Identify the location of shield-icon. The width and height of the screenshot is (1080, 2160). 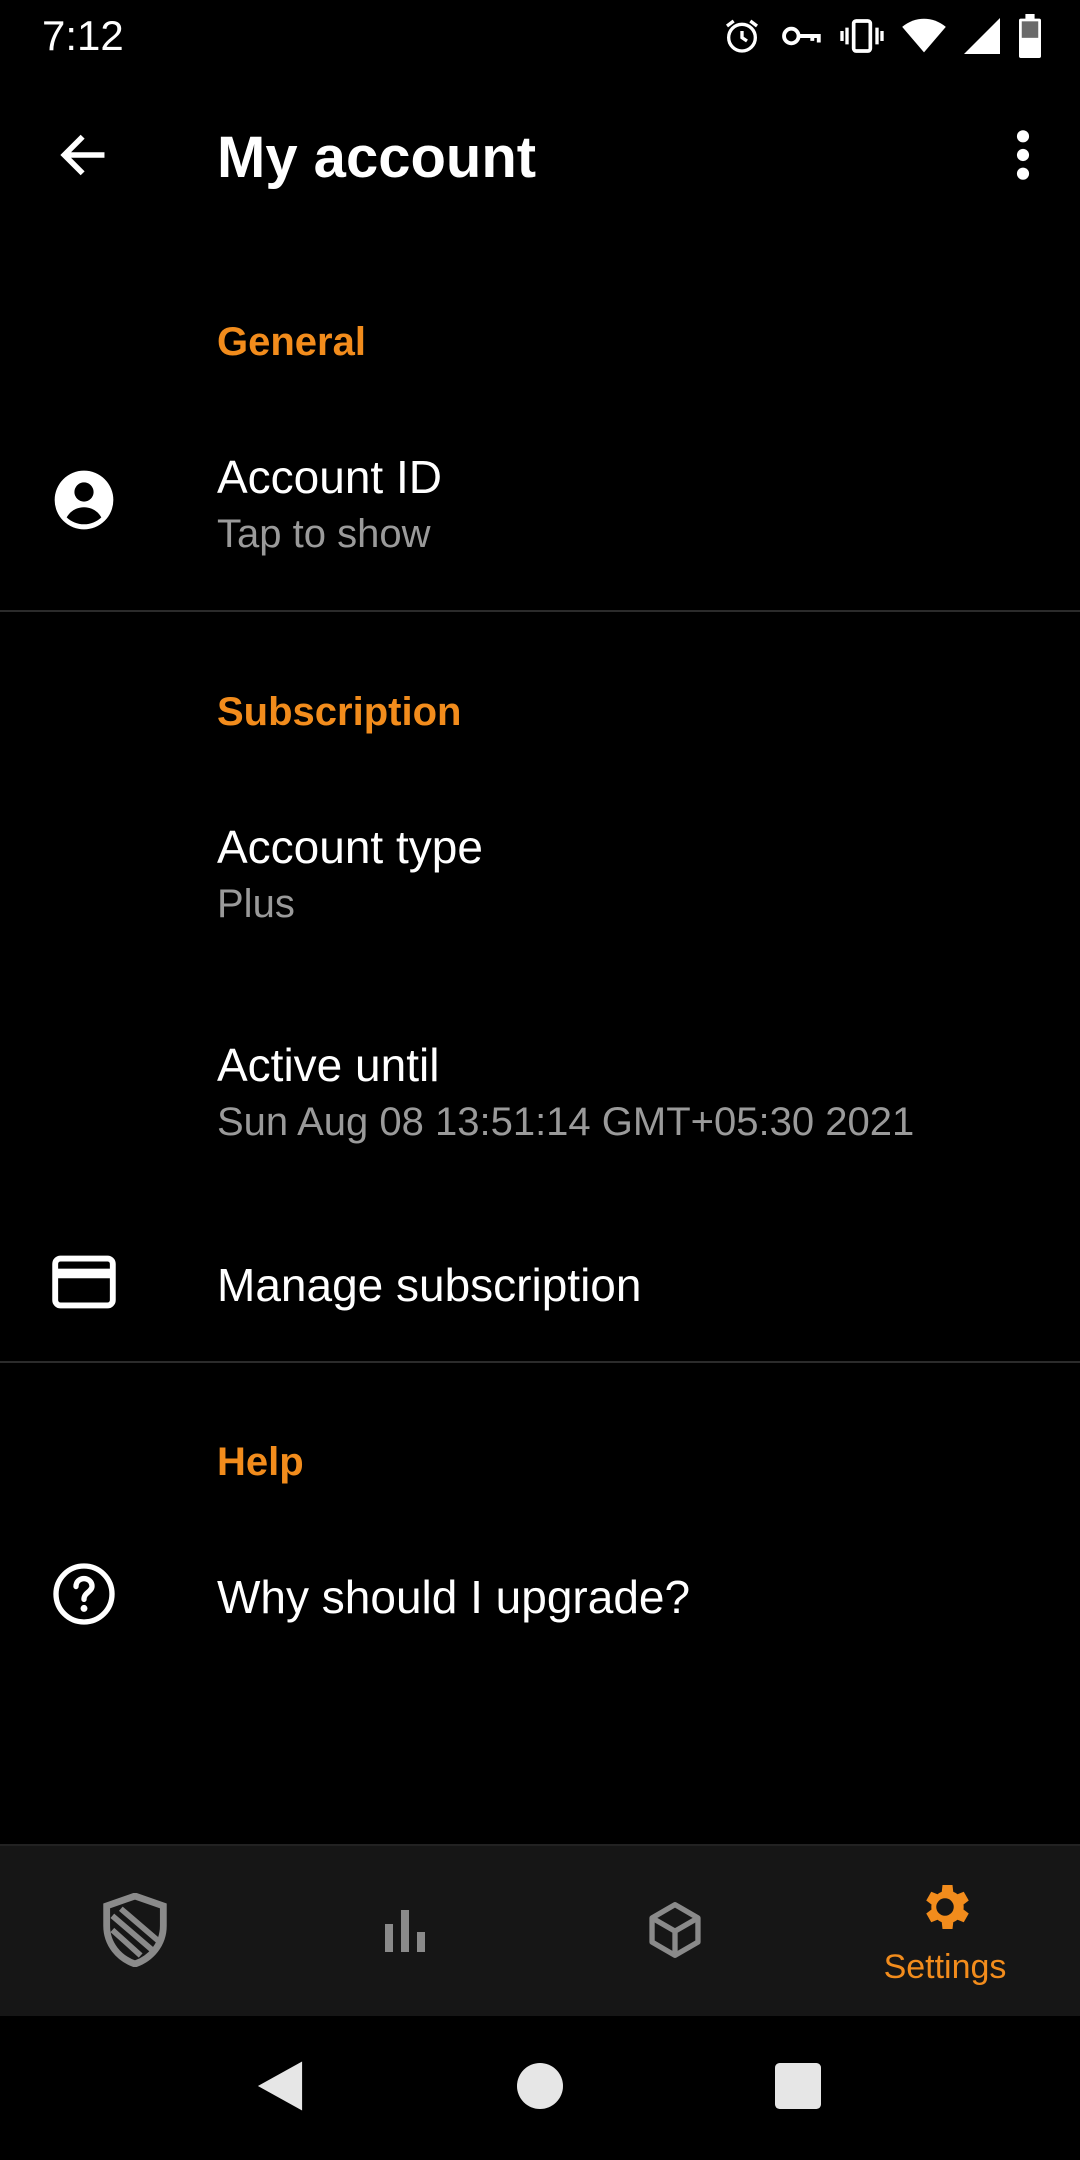
(135, 1931).